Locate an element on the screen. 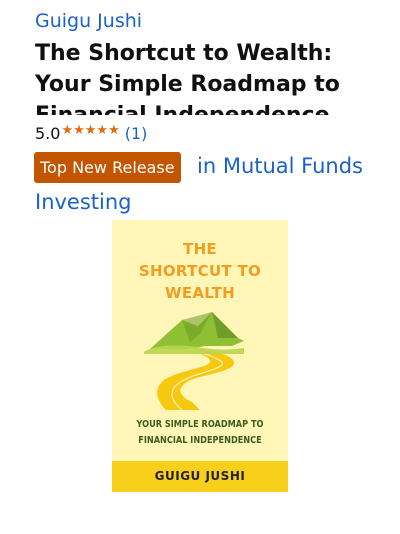 This screenshot has height=534, width=400. mountain-road-illustration is located at coordinates (194, 361).